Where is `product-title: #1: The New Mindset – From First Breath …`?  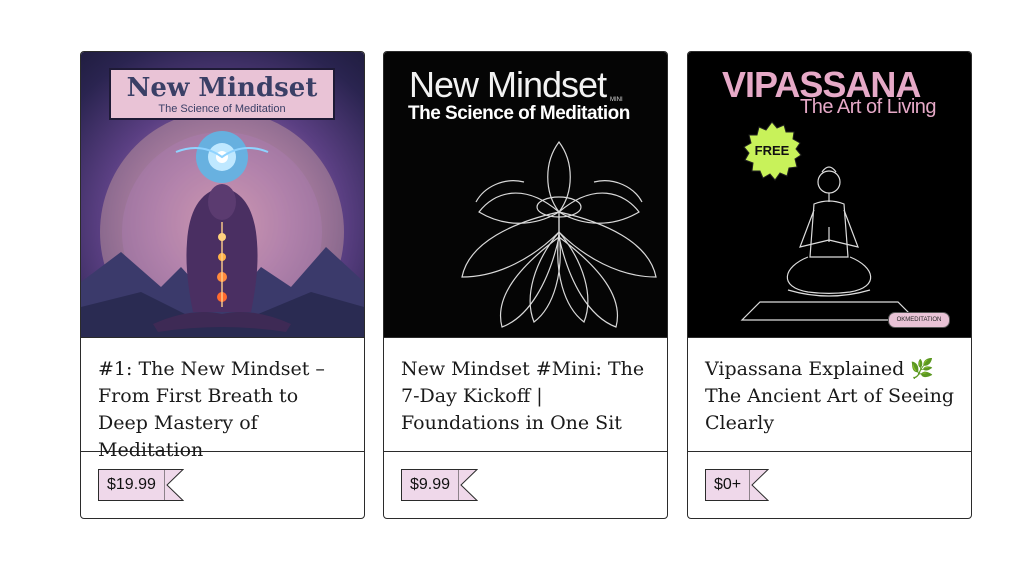 product-title: #1: The New Mindset – From First Breath … is located at coordinates (224, 410).